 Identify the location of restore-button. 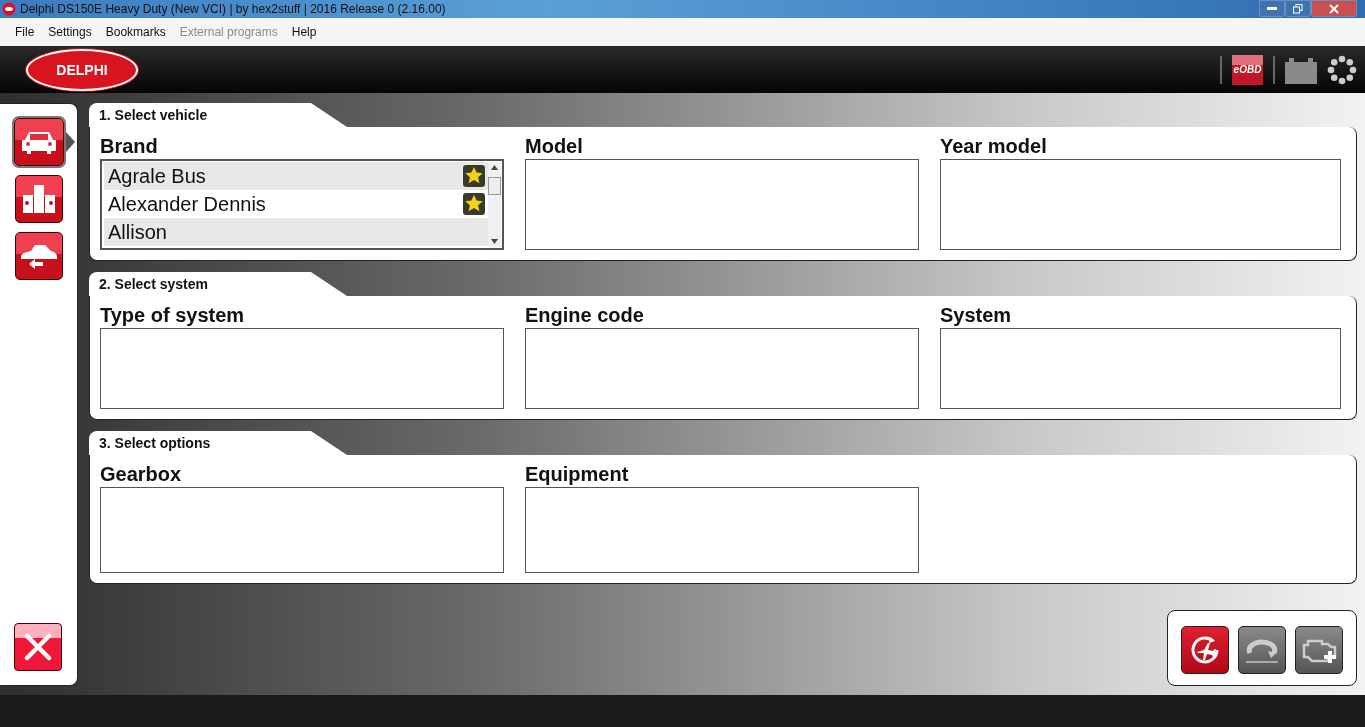
(1298, 8).